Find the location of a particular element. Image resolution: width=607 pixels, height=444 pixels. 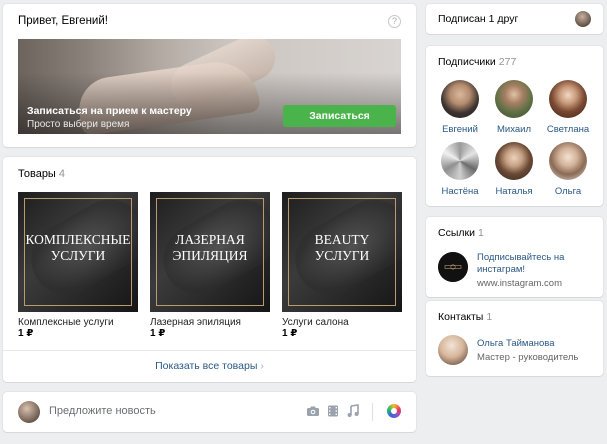

product-name: Услуги салона is located at coordinates (342, 322).